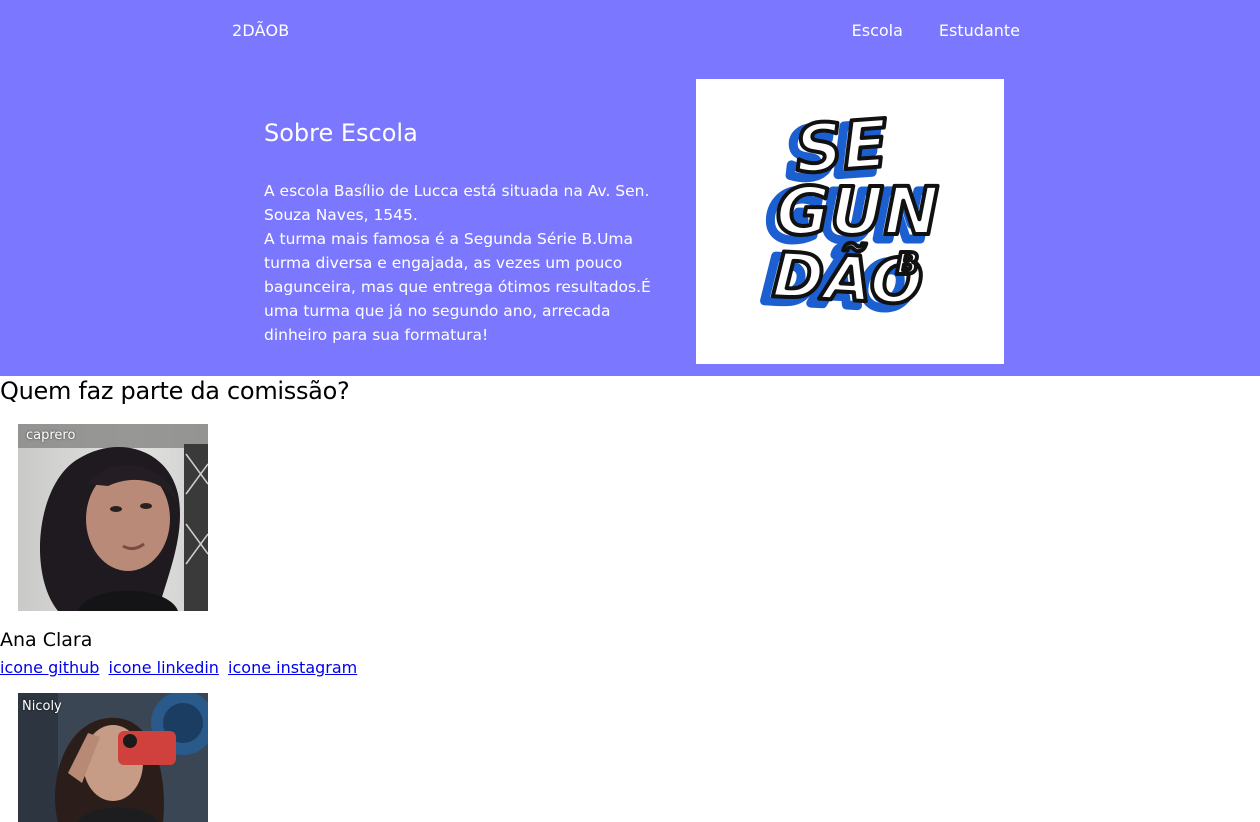 The image size is (1260, 822). Describe the element at coordinates (46, 640) in the screenshot. I see `member-name: Ana Clara` at that location.